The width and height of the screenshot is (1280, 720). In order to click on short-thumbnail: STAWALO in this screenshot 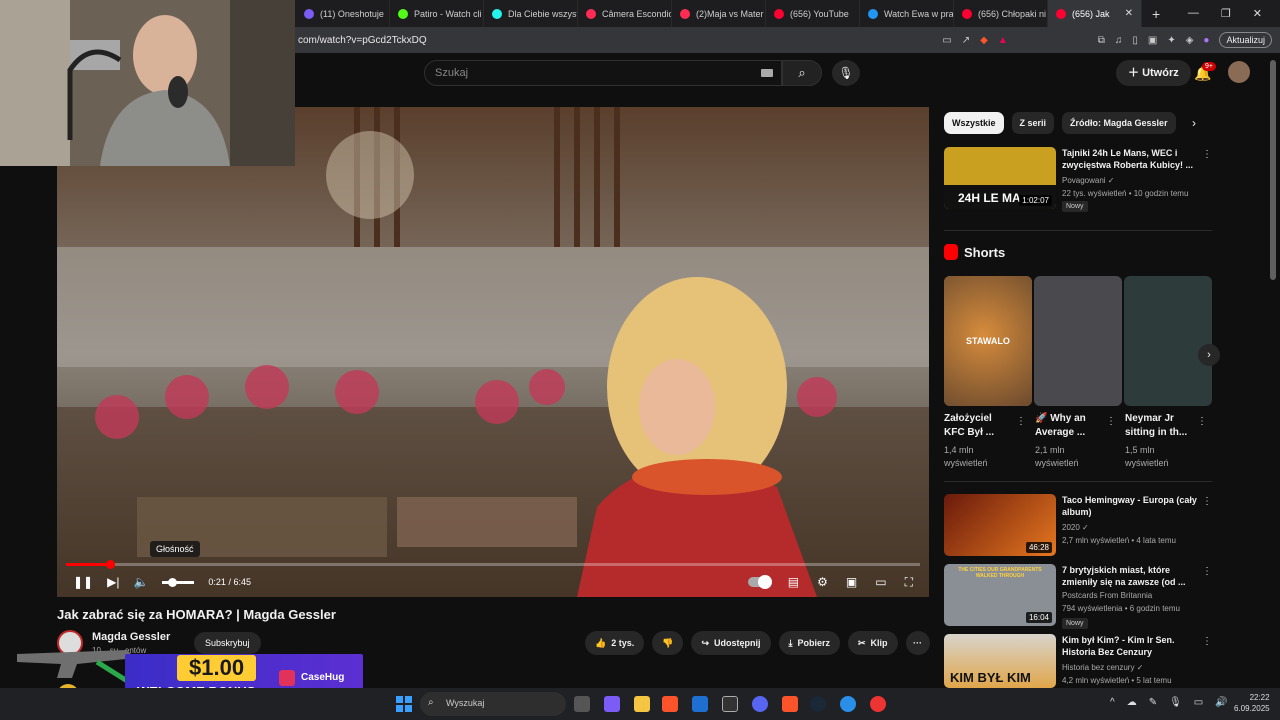, I will do `click(988, 341)`.